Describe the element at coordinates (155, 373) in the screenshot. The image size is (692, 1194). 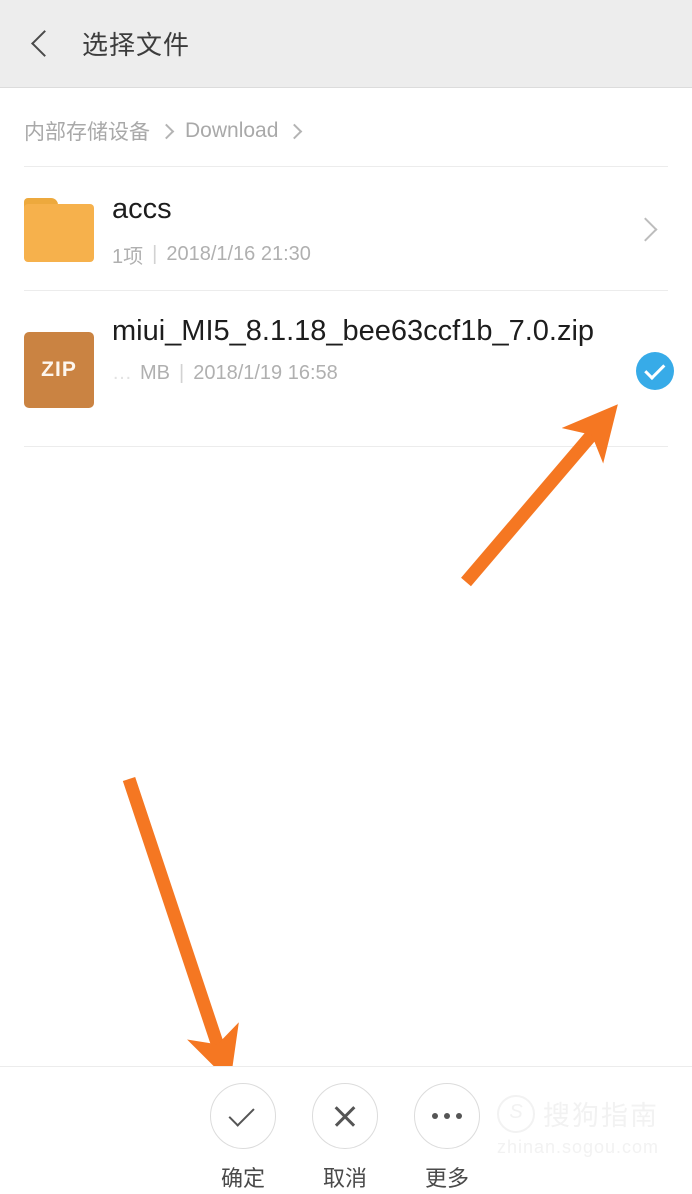
I see `file-size-unit: MB` at that location.